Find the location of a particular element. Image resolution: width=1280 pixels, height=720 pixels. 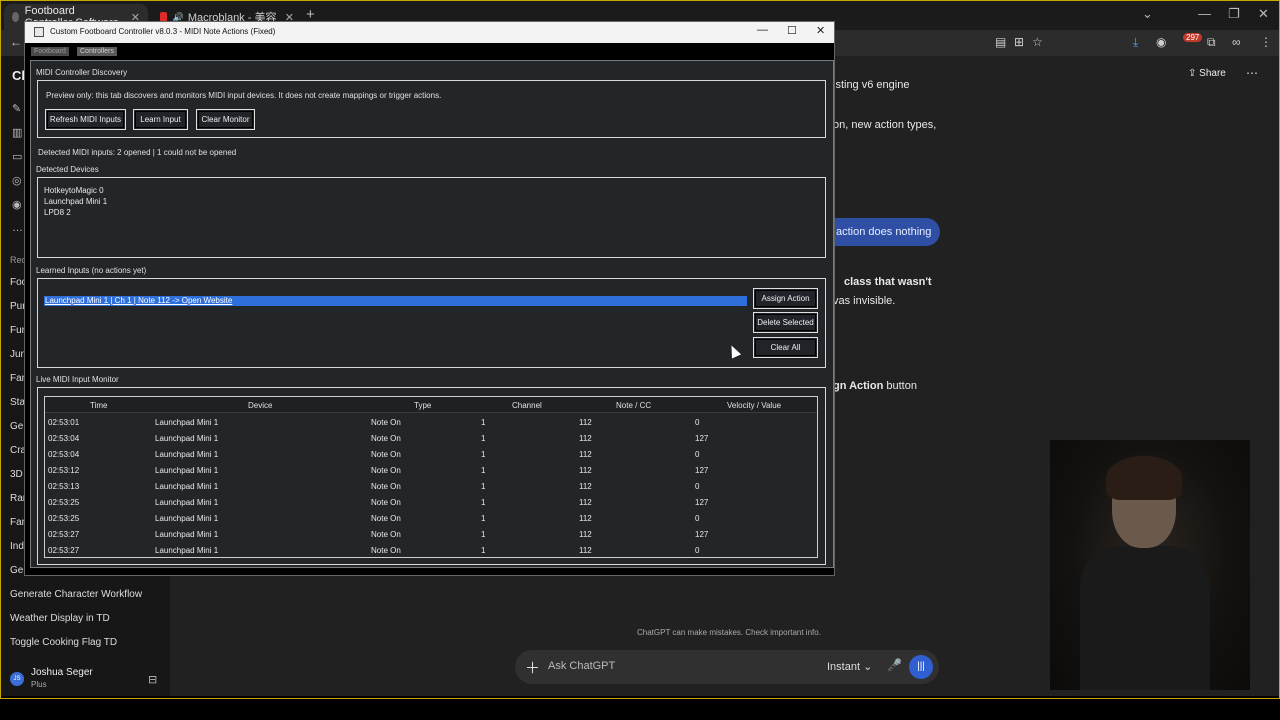

voice-mode-button: ||| is located at coordinates (921, 667).